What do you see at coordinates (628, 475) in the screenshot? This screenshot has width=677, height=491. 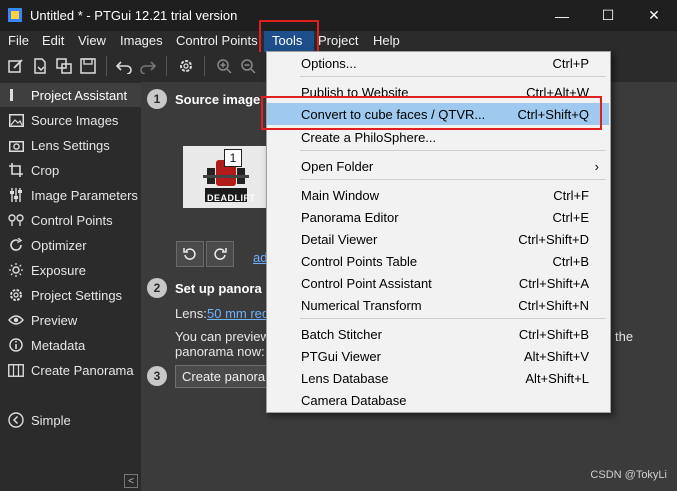 I see `watermark: CSDN @TokyLi` at bounding box center [628, 475].